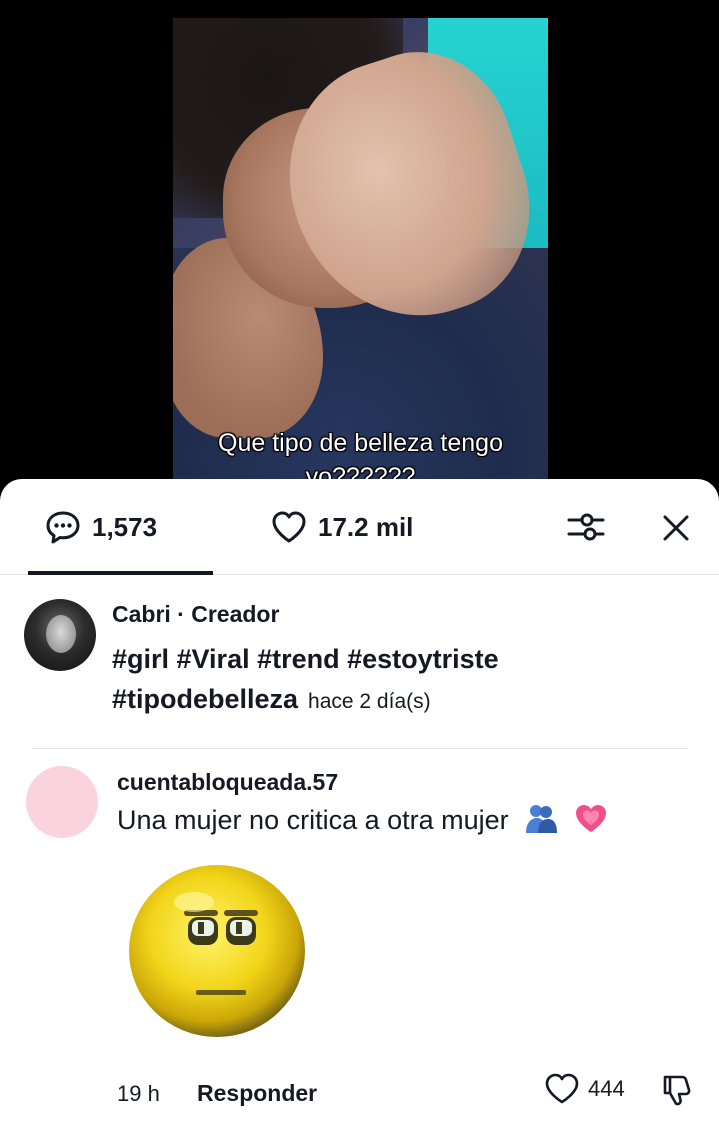 The width and height of the screenshot is (719, 1126). I want to click on creator-header: Cabri · Creador, so click(195, 614).